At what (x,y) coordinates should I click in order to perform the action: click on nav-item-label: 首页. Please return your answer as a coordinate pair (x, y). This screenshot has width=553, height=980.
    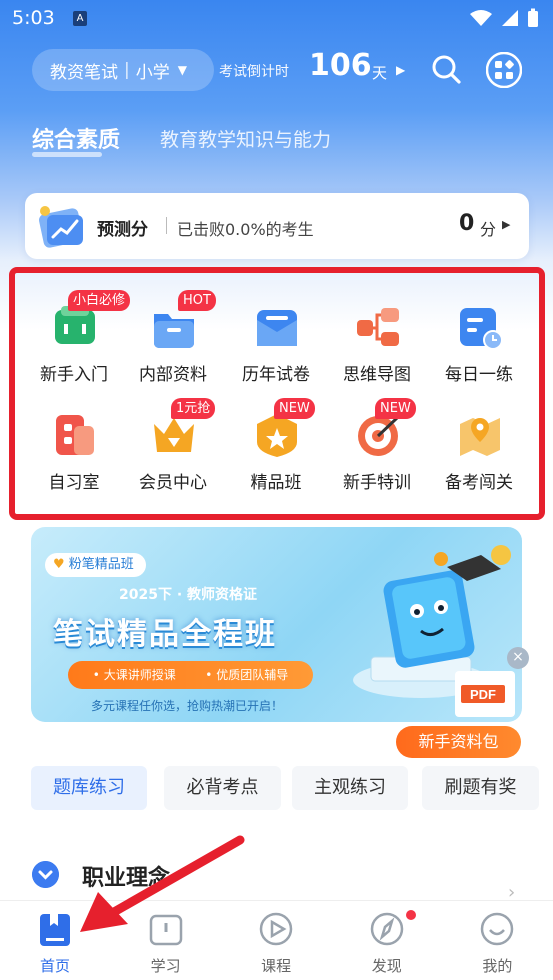
    Looking at the image, I should click on (54, 966).